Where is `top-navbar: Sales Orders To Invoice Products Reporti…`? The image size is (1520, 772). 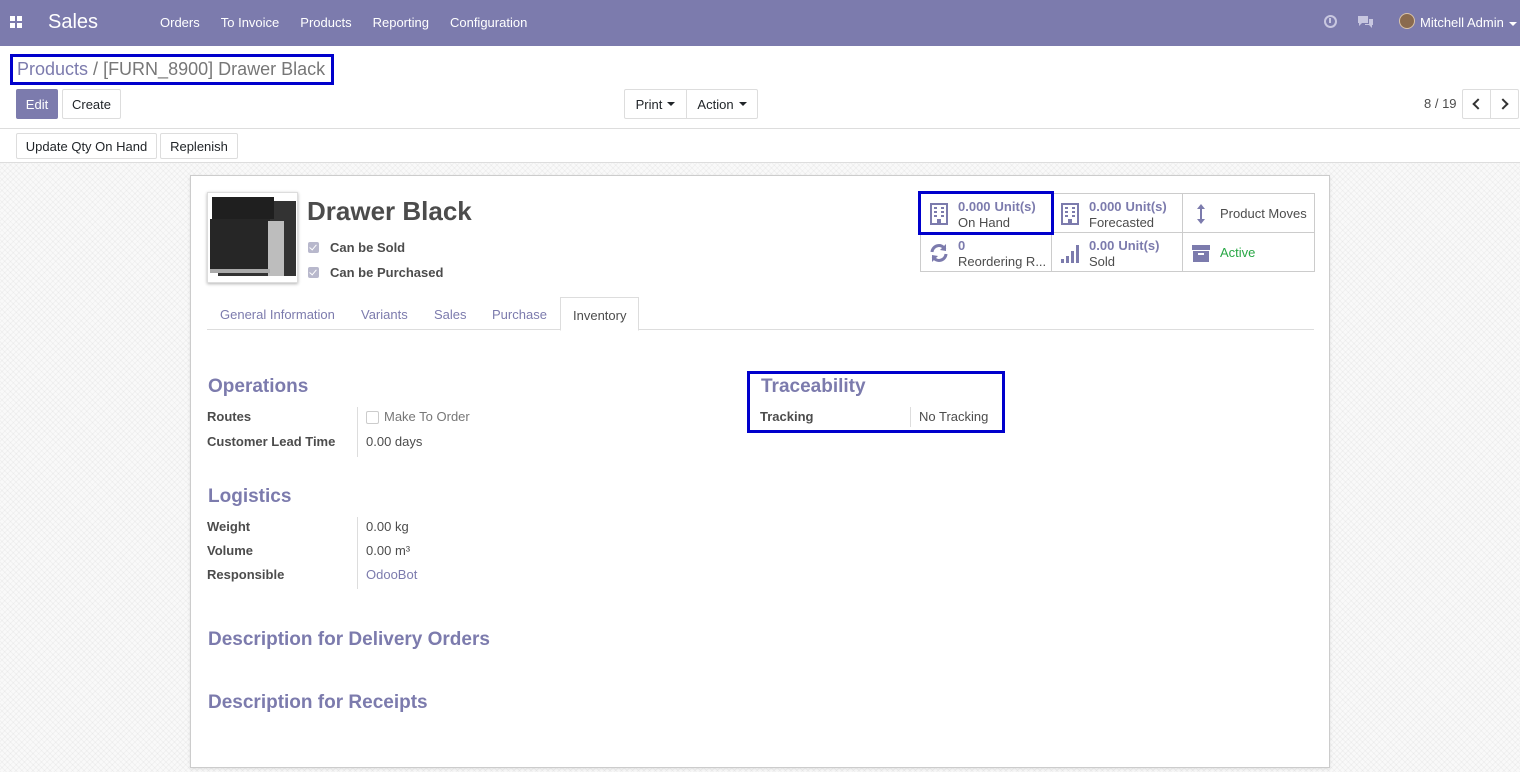
top-navbar: Sales Orders To Invoice Products Reporti… is located at coordinates (760, 23).